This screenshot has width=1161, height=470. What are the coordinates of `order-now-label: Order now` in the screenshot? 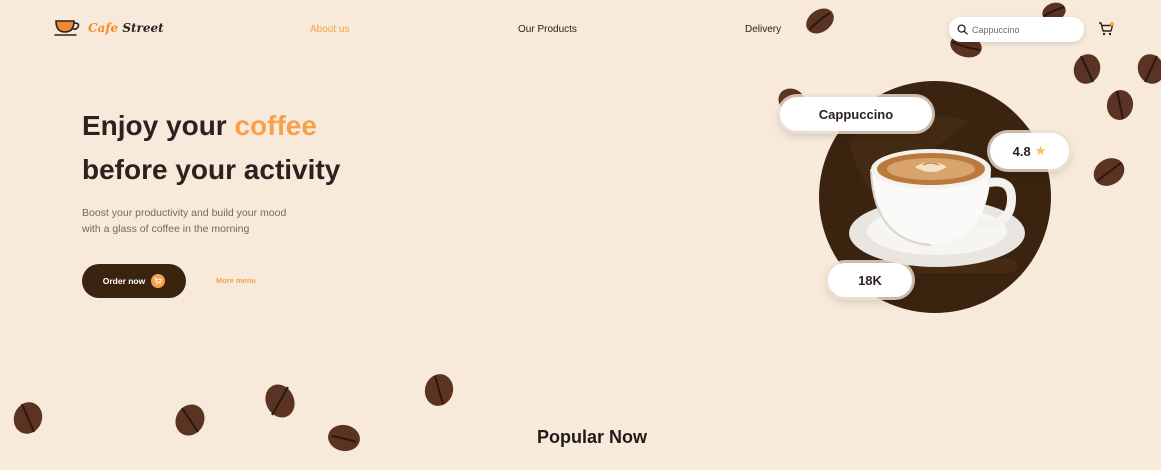 It's located at (124, 281).